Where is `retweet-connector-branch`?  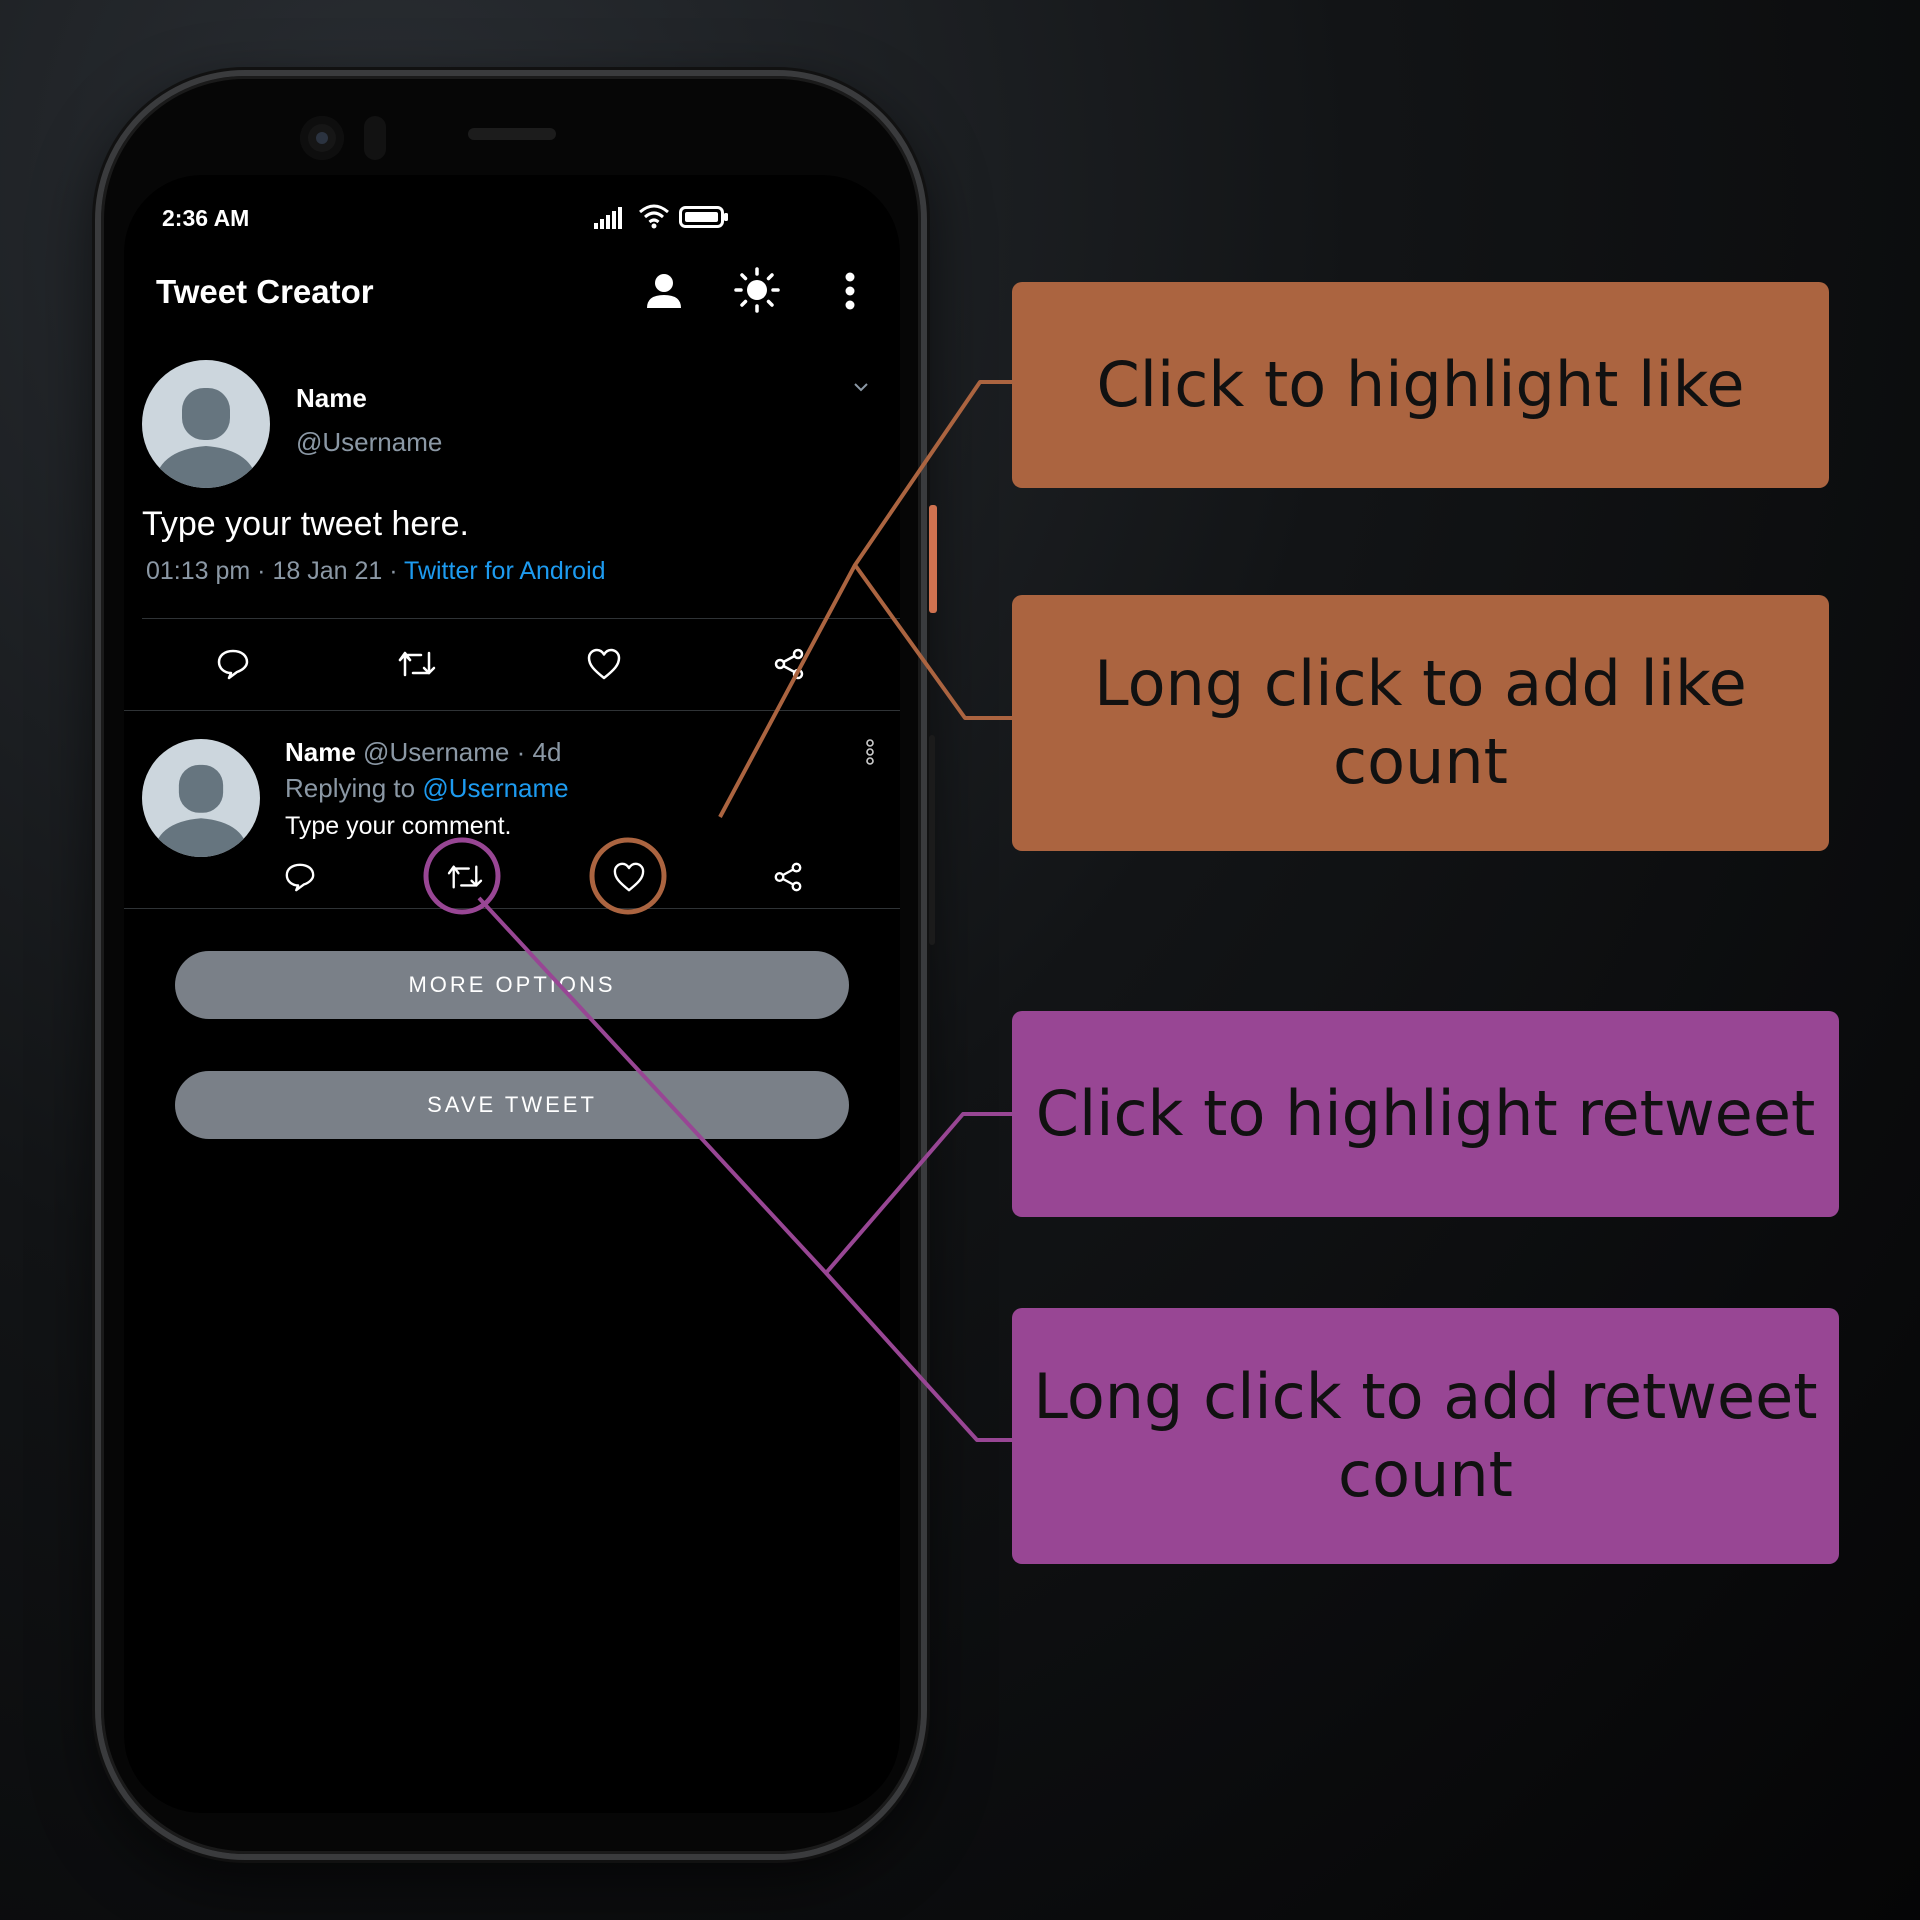 retweet-connector-branch is located at coordinates (918, 1356).